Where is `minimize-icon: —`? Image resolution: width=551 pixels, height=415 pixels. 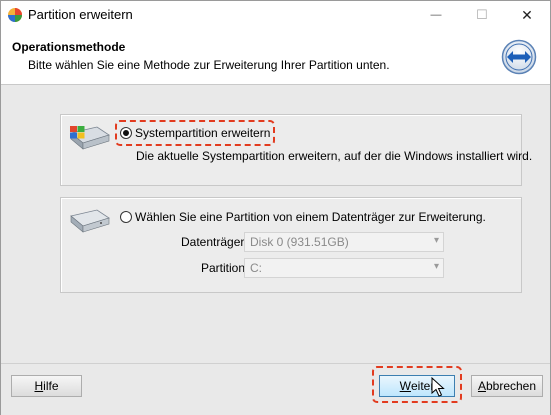
minimize-icon: — is located at coordinates (436, 15).